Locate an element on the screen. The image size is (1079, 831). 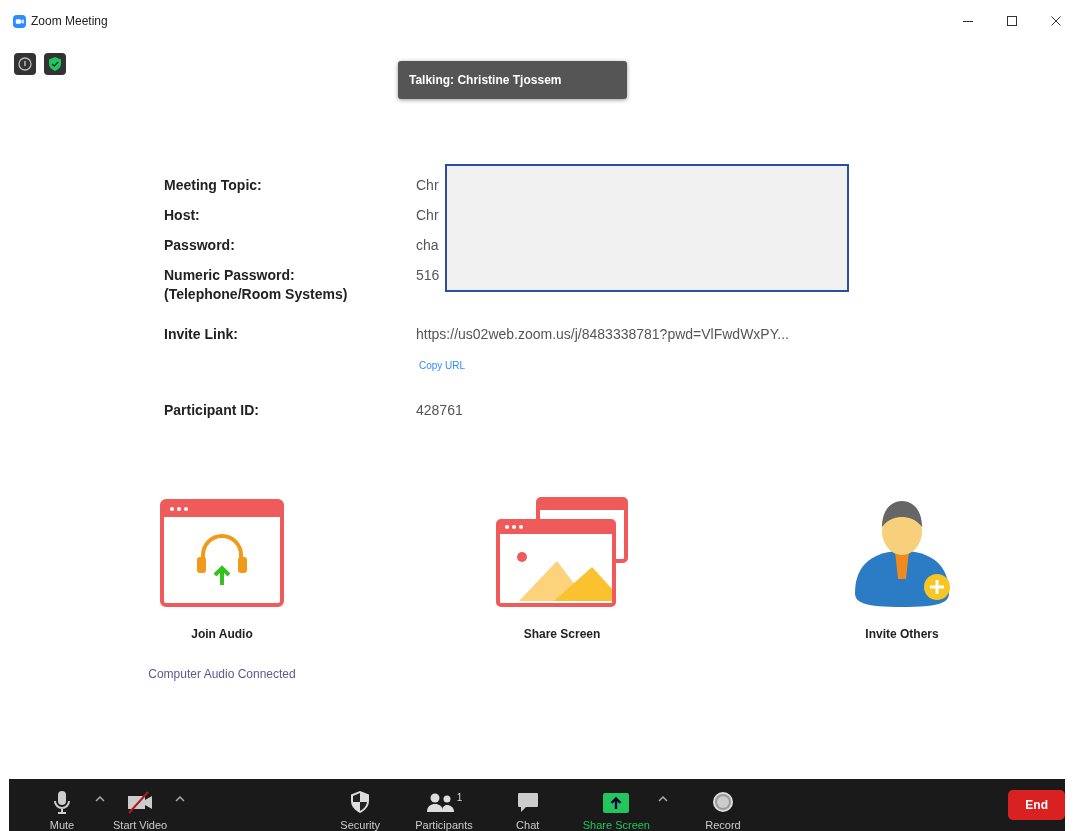
info-icon is located at coordinates (25, 64).